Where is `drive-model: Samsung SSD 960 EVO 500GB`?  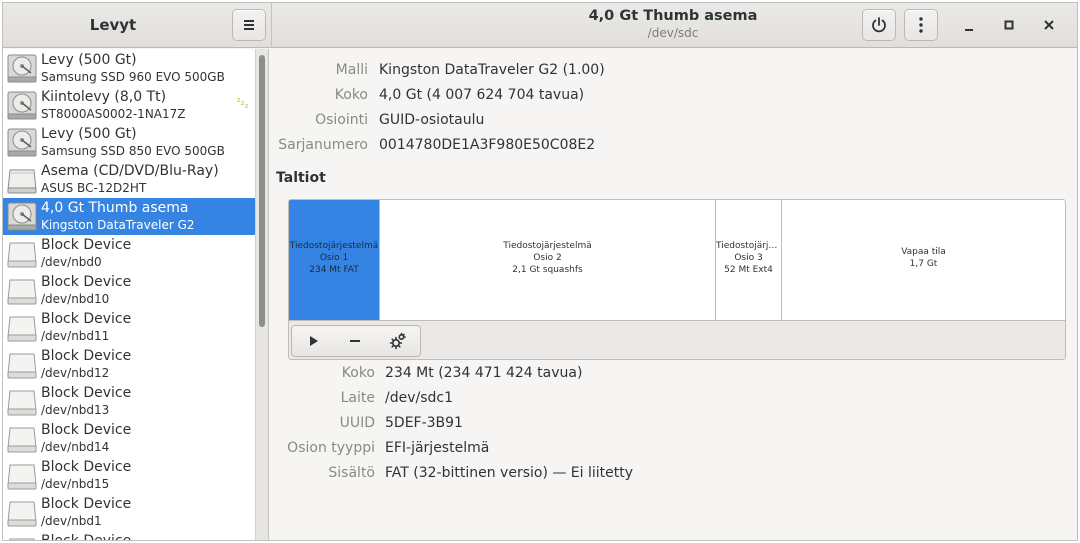 drive-model: Samsung SSD 960 EVO 500GB is located at coordinates (133, 77).